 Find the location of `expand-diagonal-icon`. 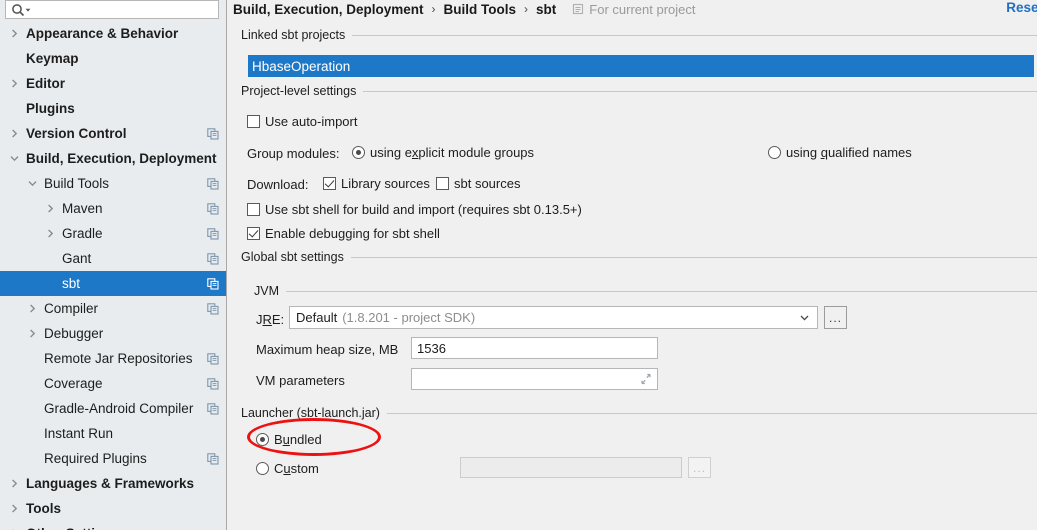

expand-diagonal-icon is located at coordinates (646, 379).